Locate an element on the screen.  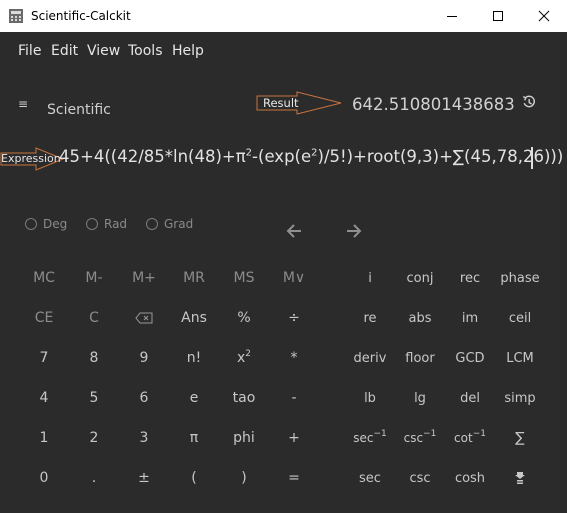
key-e: e is located at coordinates (194, 398).